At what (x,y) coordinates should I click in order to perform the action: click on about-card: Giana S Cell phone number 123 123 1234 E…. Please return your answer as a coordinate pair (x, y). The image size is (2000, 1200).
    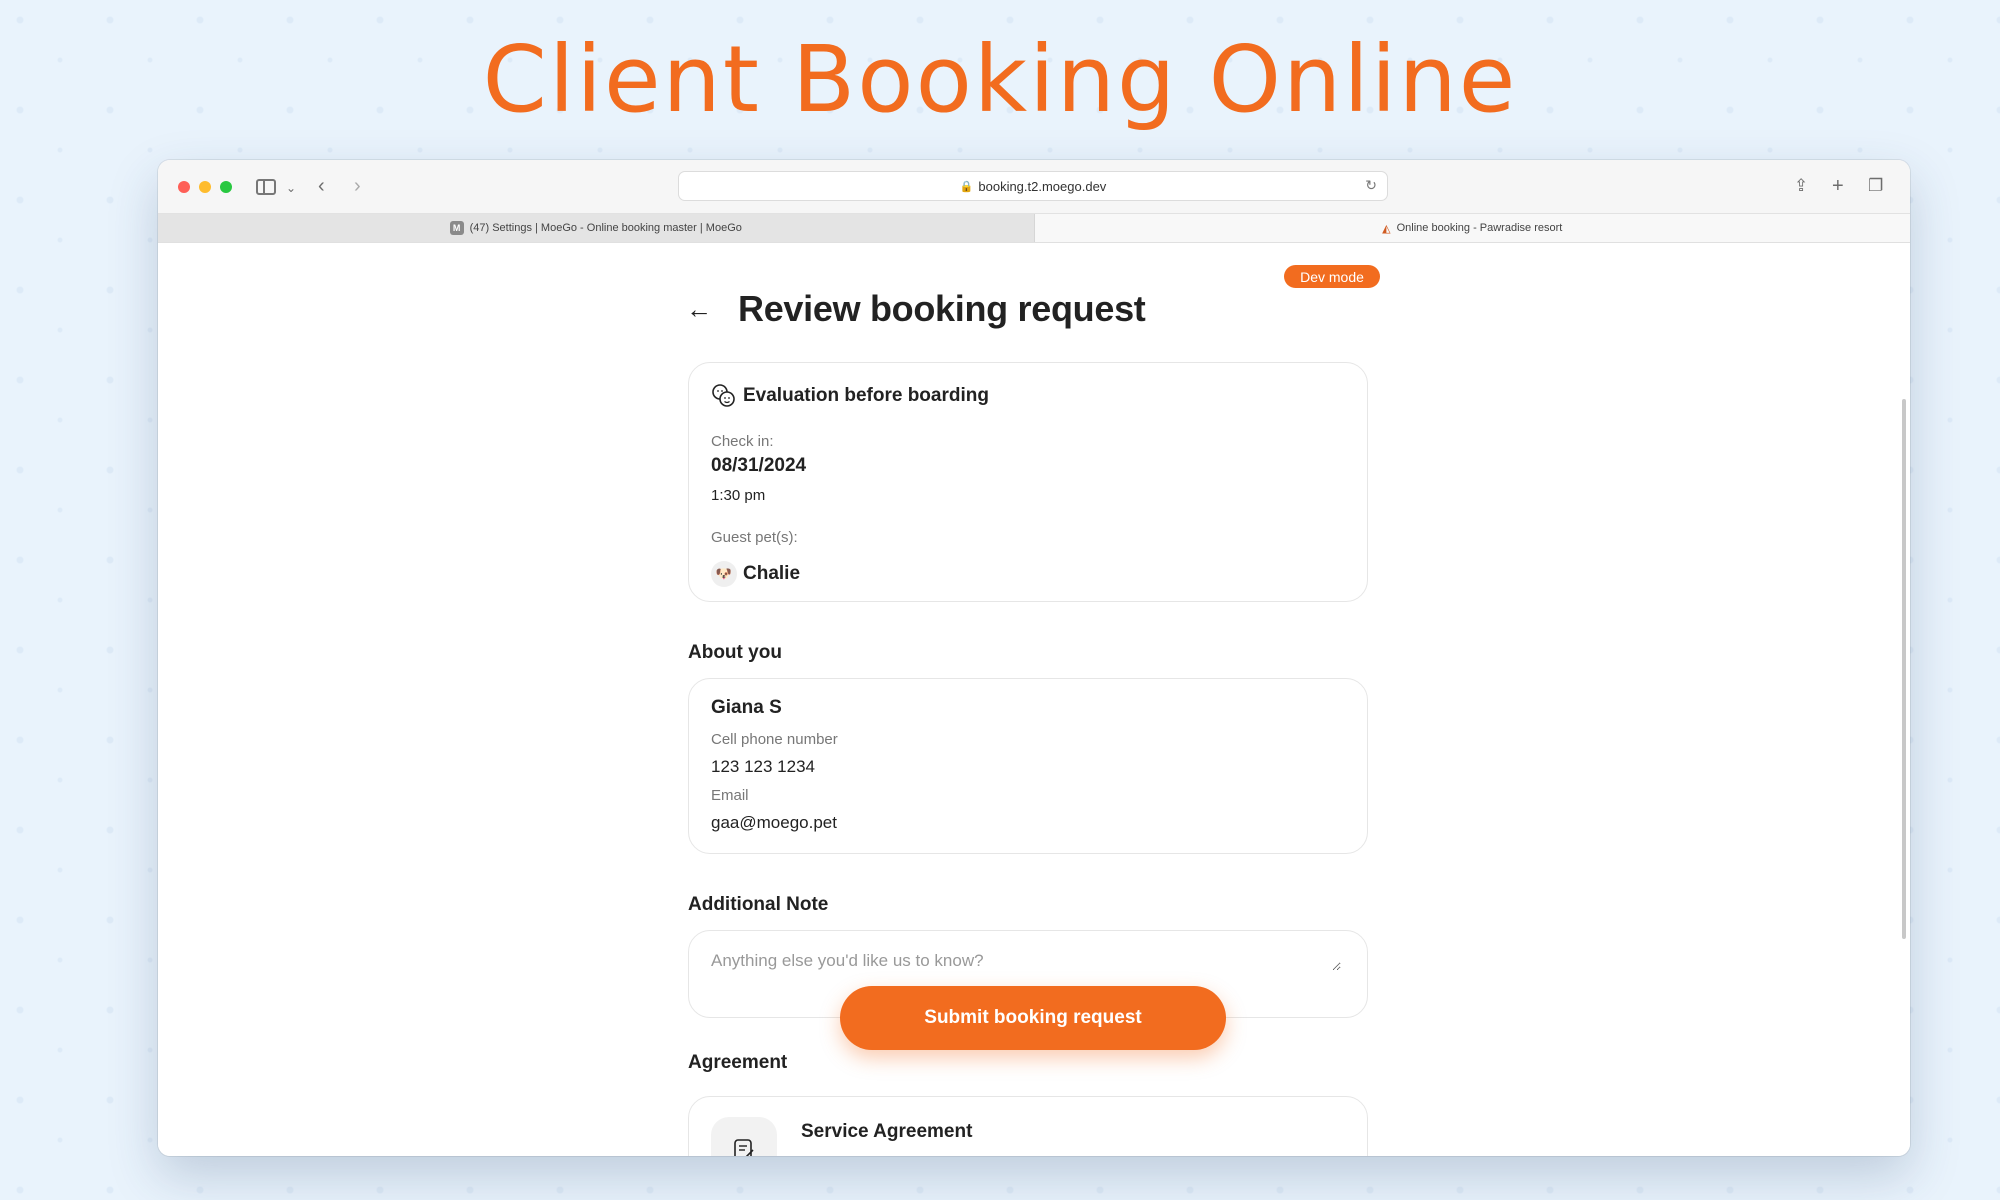
    Looking at the image, I should click on (1028, 766).